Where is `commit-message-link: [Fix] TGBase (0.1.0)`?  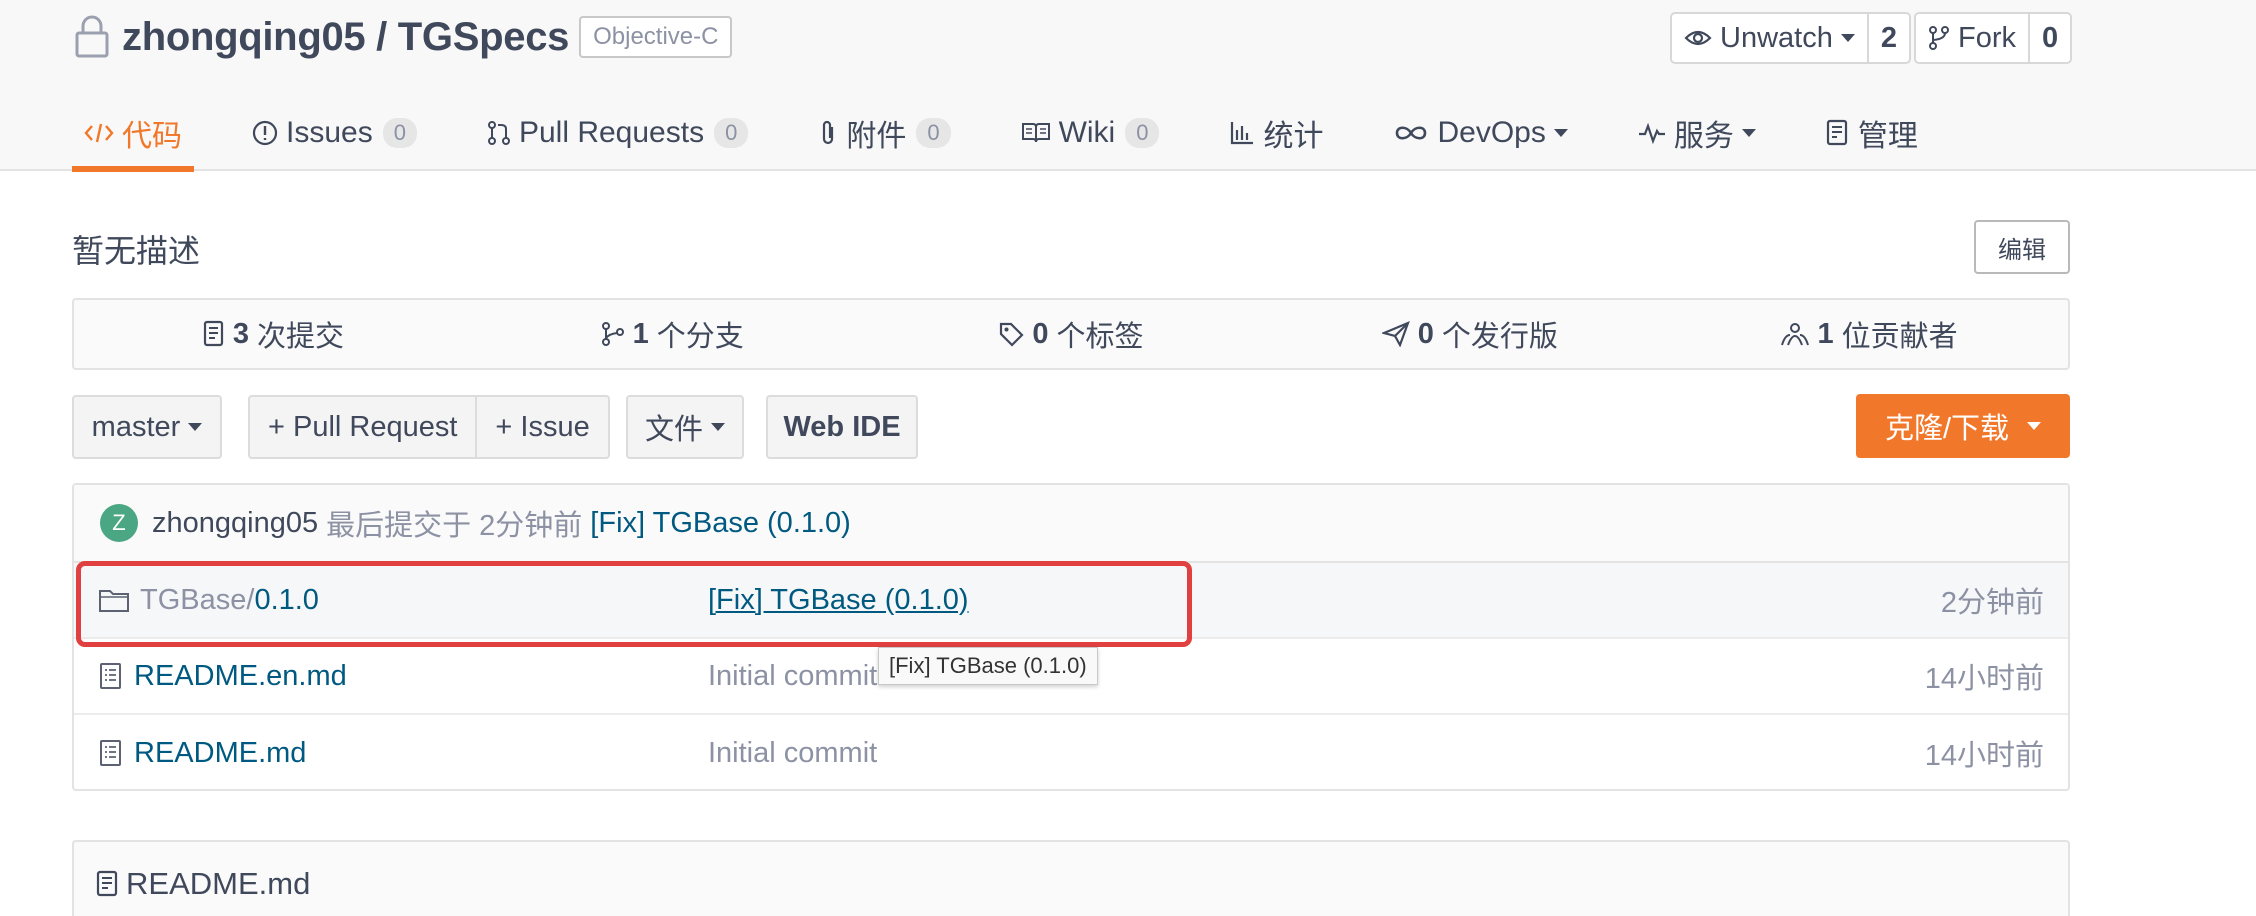
commit-message-link: [Fix] TGBase (0.1.0) is located at coordinates (838, 600).